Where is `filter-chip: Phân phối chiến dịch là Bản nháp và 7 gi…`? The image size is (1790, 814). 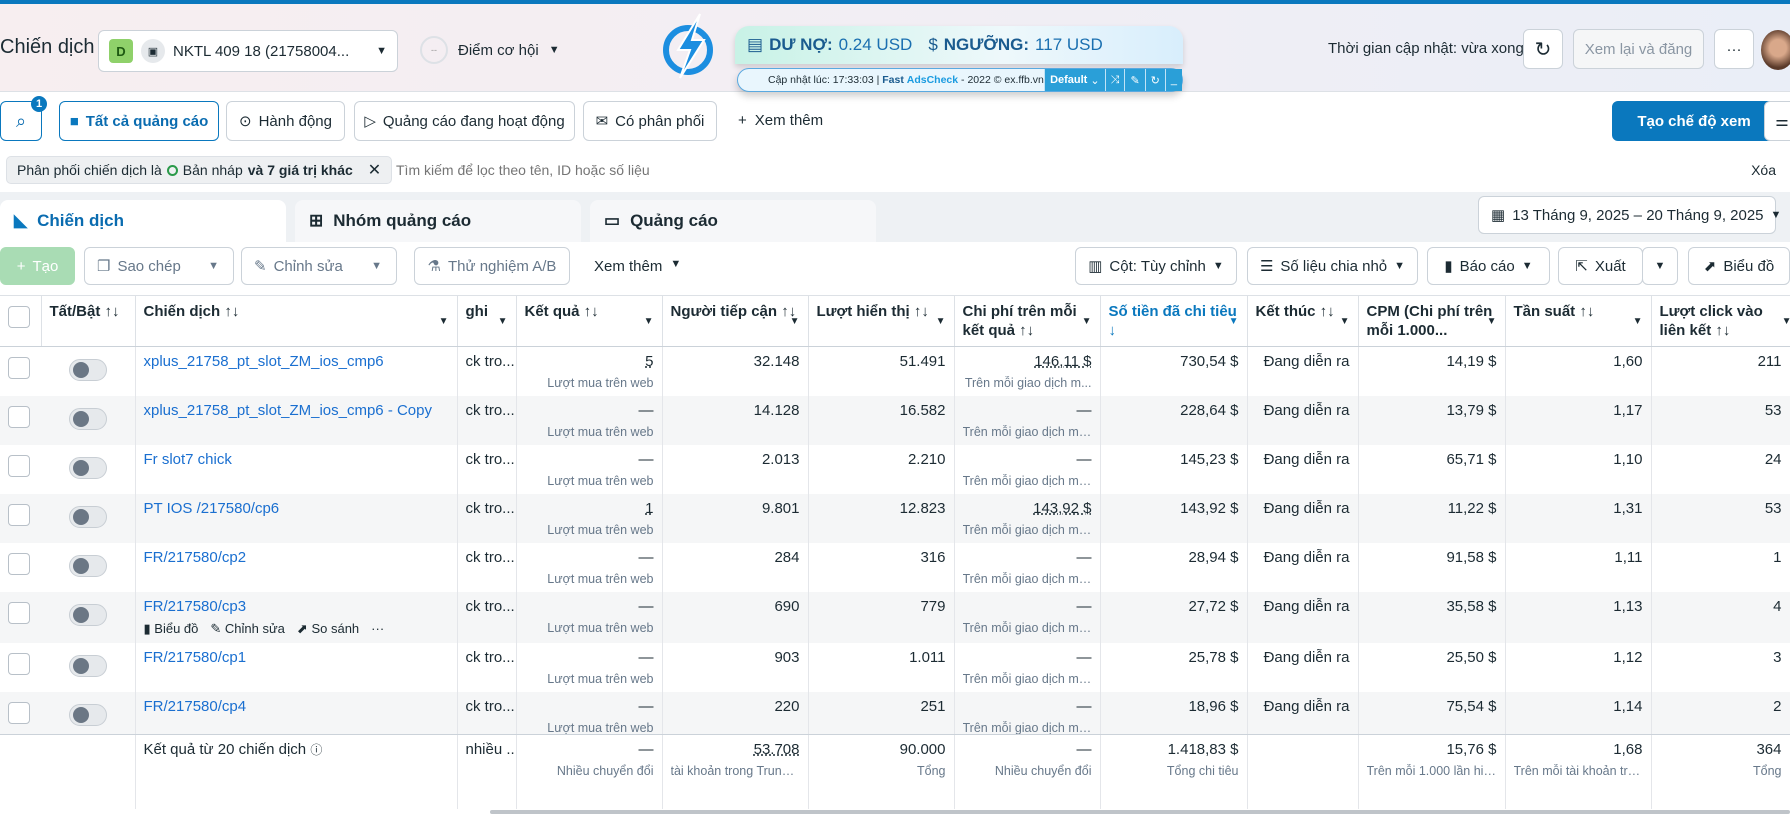 filter-chip: Phân phối chiến dịch là Bản nháp và 7 gi… is located at coordinates (199, 170).